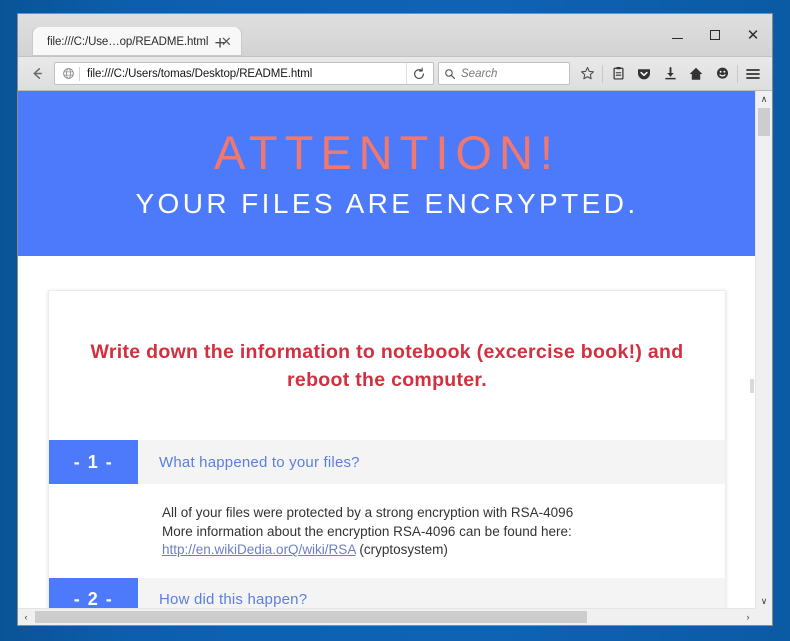 This screenshot has width=790, height=641. Describe the element at coordinates (696, 74) in the screenshot. I see `home-icon` at that location.